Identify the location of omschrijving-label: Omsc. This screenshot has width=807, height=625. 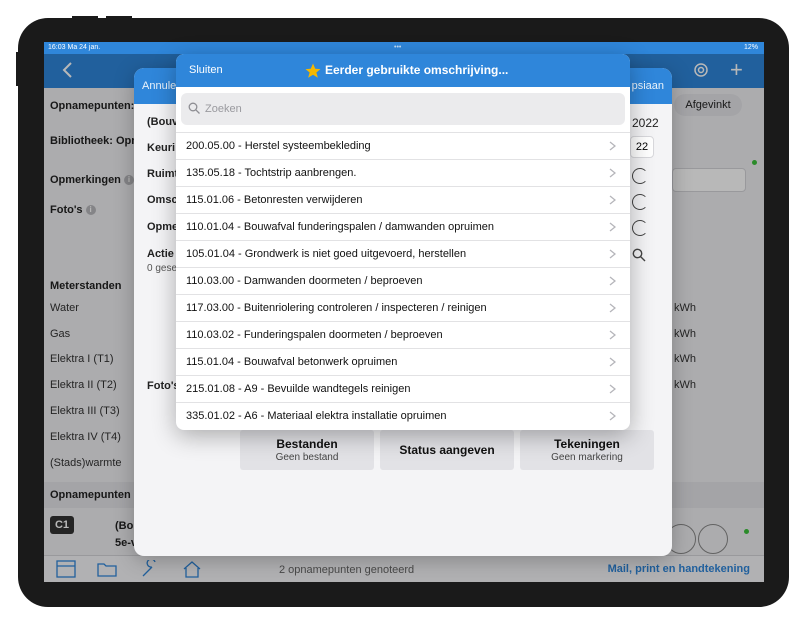
(162, 200).